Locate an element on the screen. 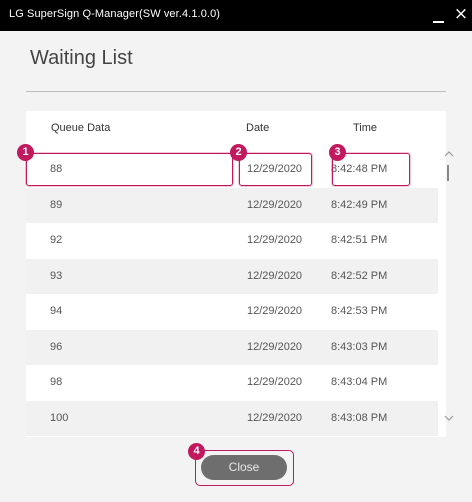 The image size is (472, 502). divider is located at coordinates (236, 91).